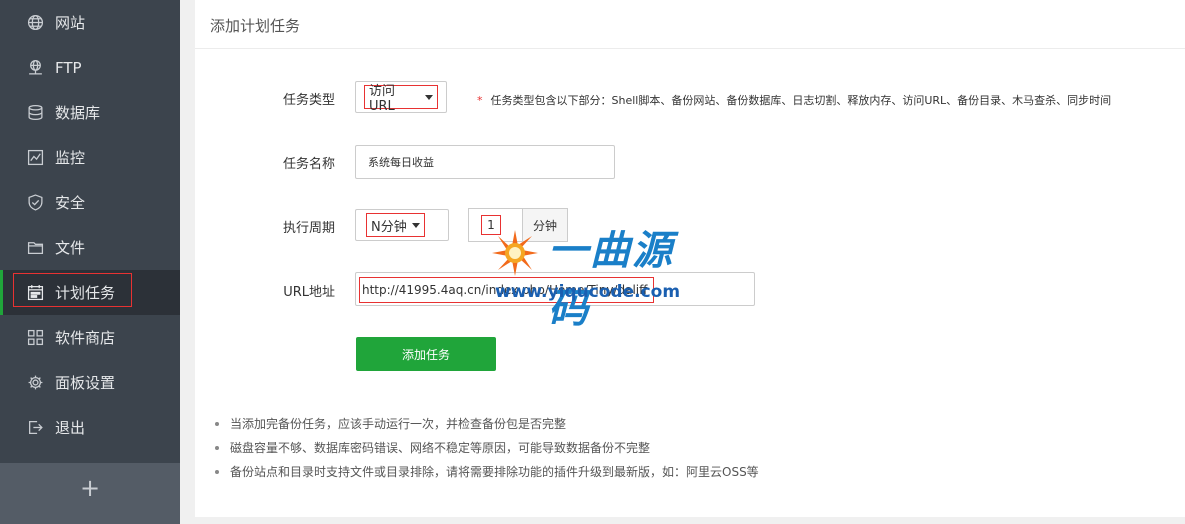 This screenshot has height=524, width=1185. I want to click on minutes-input: 1, so click(495, 225).